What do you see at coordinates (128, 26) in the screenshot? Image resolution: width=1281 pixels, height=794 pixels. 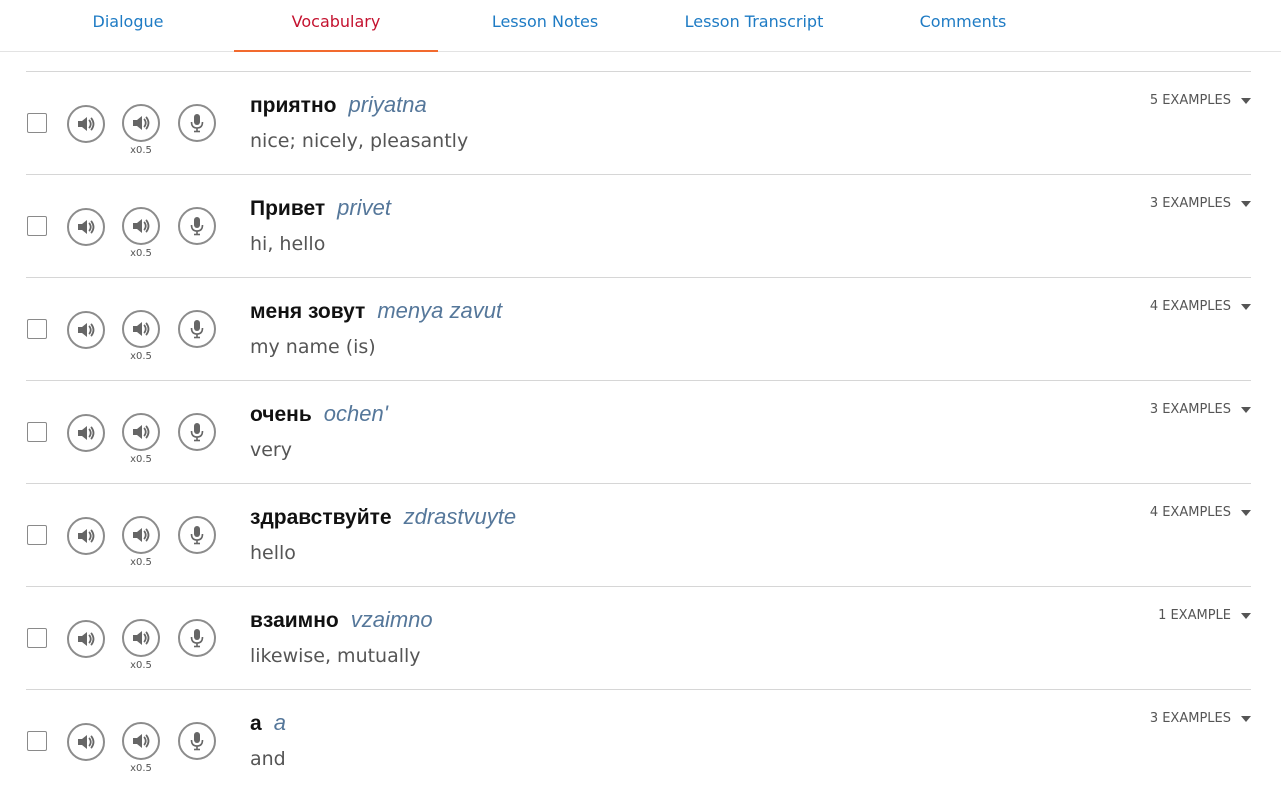 I see `tab-dialogue: Dialogue` at bounding box center [128, 26].